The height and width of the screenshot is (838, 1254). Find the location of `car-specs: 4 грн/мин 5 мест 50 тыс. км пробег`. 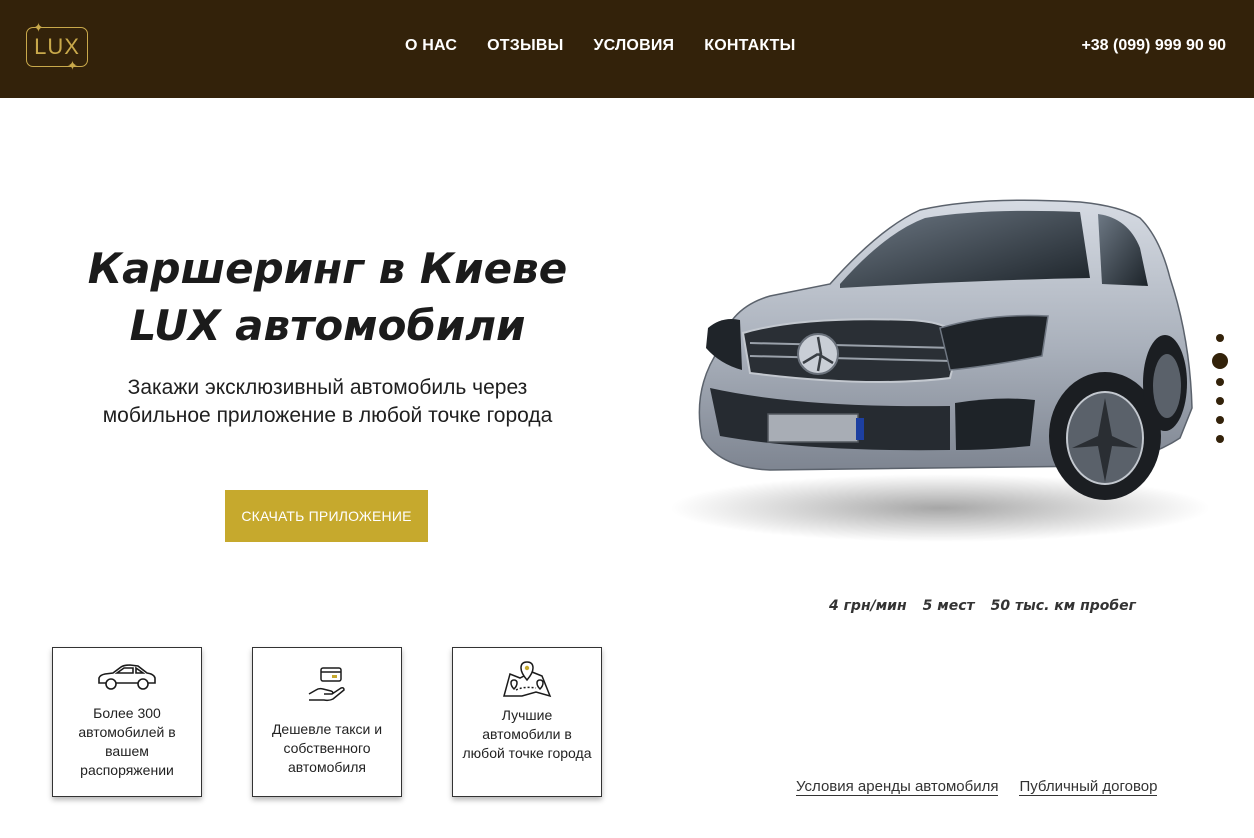

car-specs: 4 грн/мин 5 мест 50 тыс. км пробег is located at coordinates (990, 606).